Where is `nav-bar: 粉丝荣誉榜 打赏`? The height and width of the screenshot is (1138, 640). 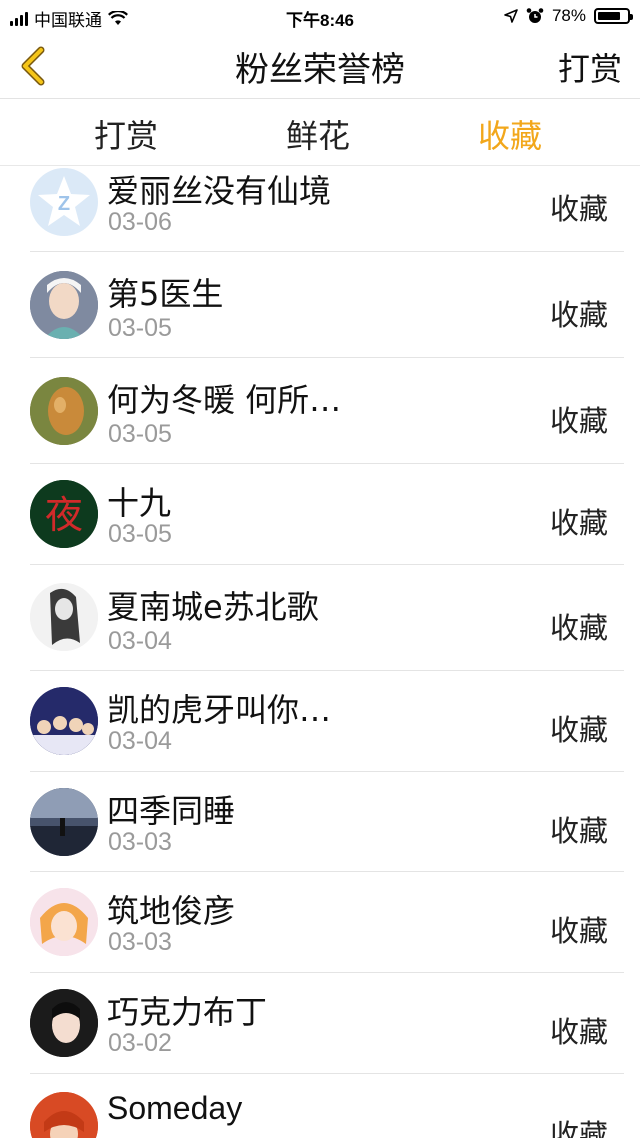 nav-bar: 粉丝荣誉榜 打赏 is located at coordinates (320, 66).